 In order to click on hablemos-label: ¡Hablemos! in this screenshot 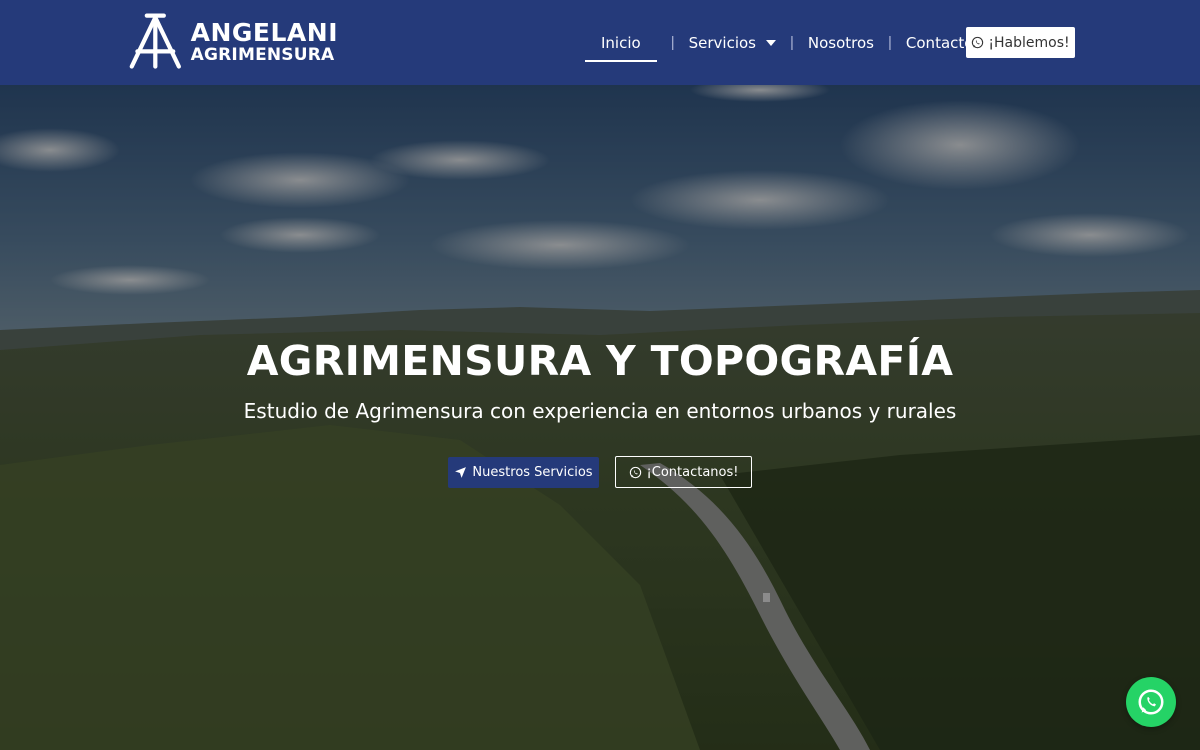, I will do `click(1029, 42)`.